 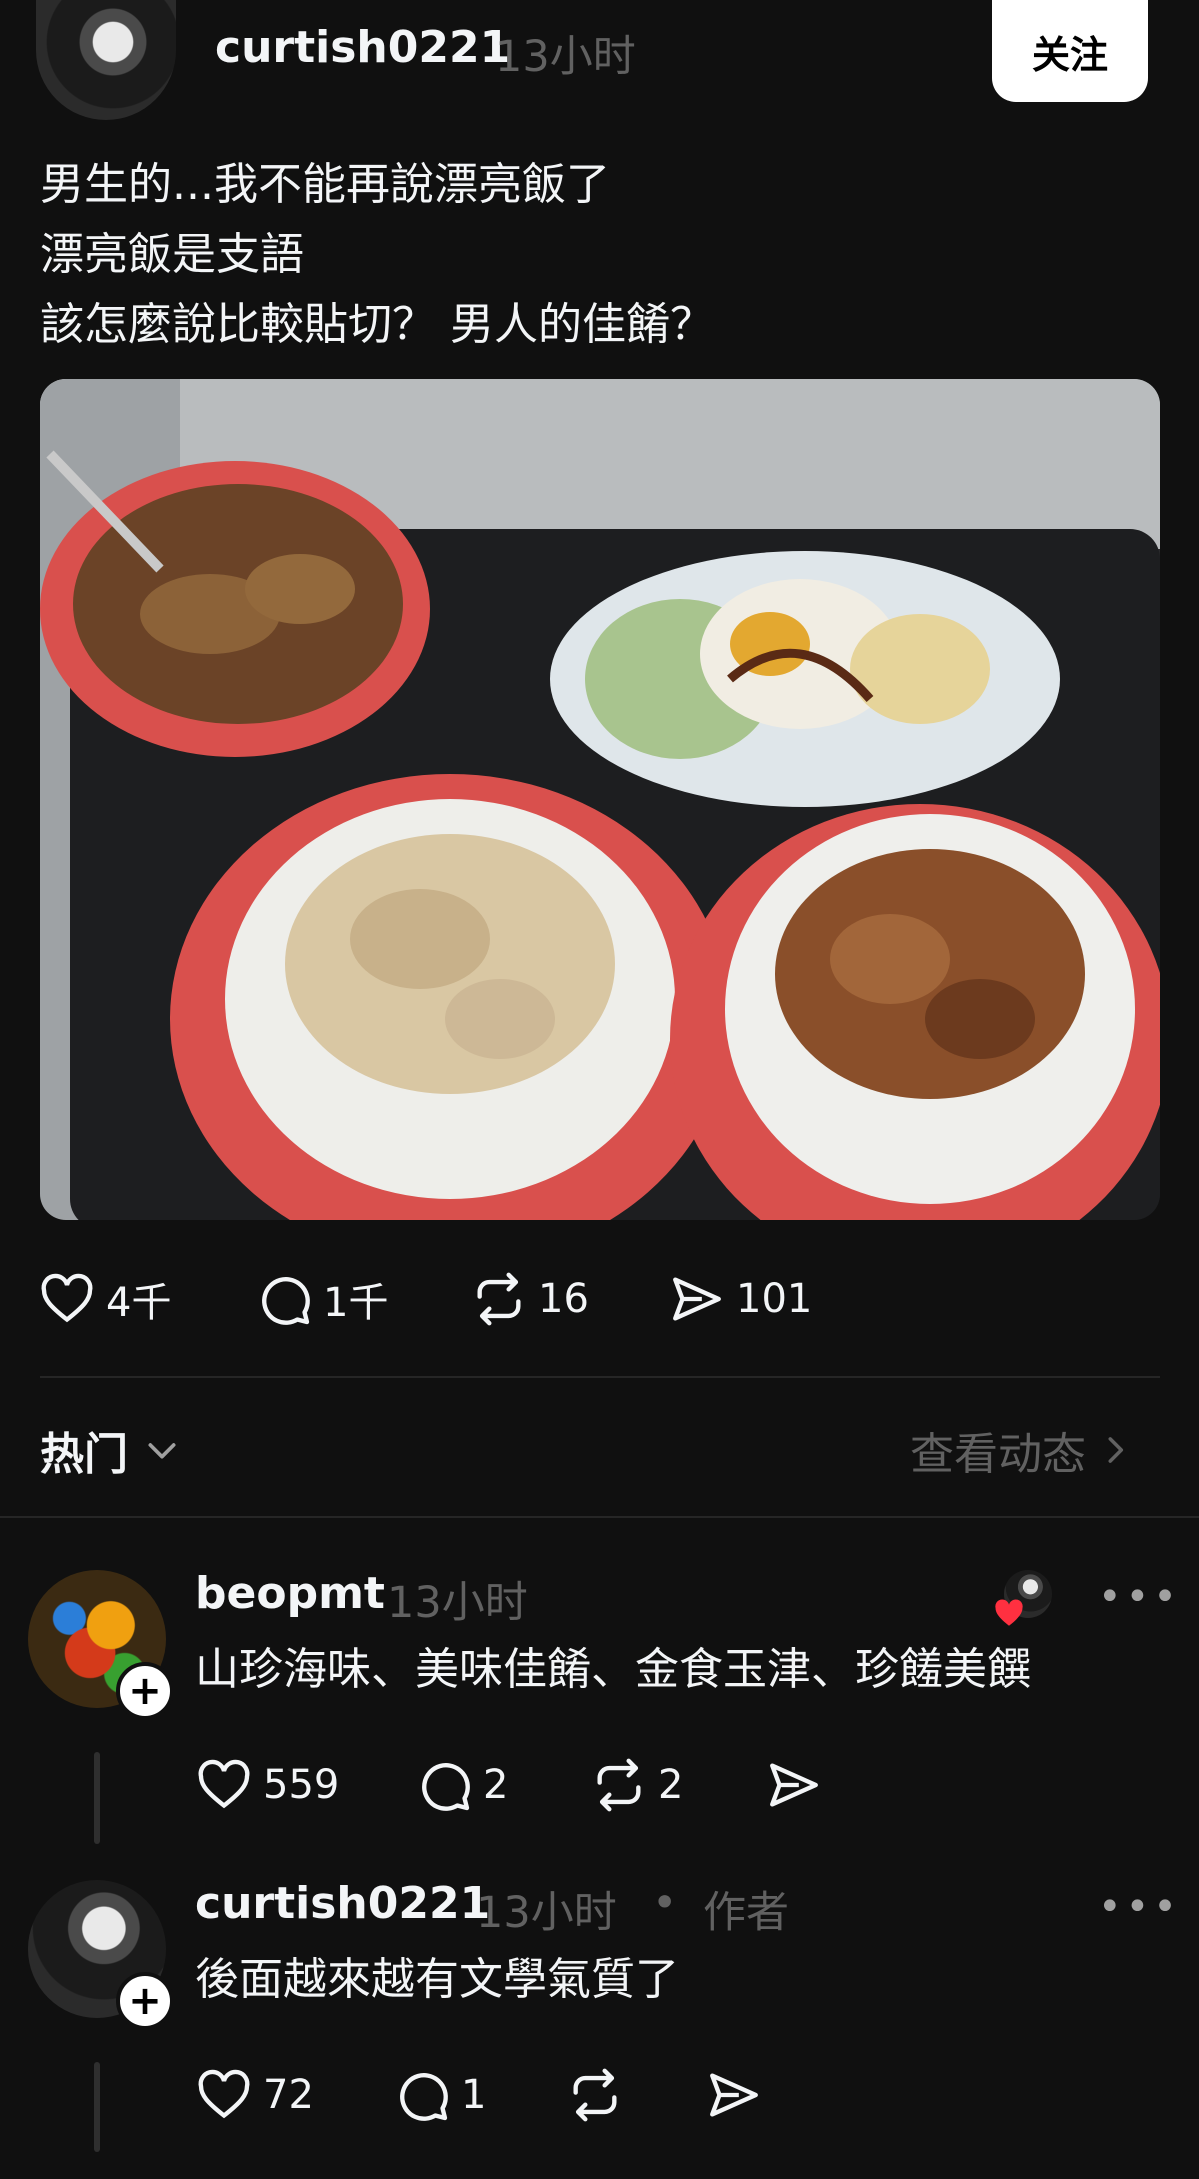 What do you see at coordinates (254, 2095) in the screenshot?
I see `comment-2-like-action: 72` at bounding box center [254, 2095].